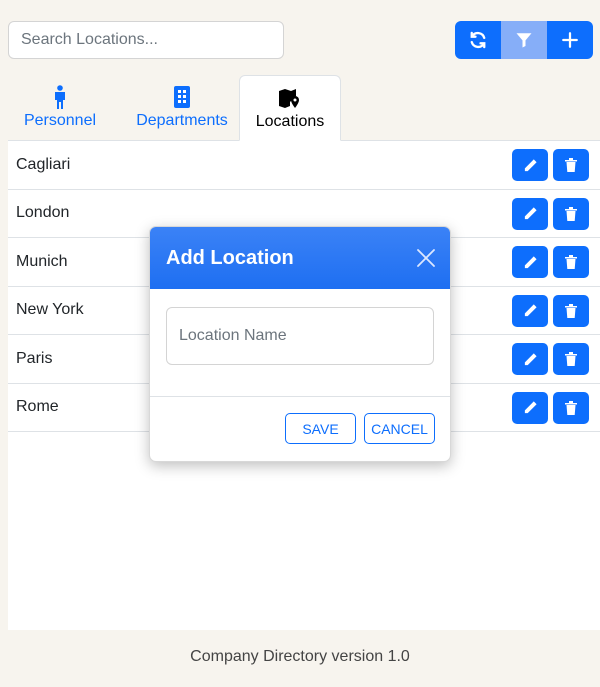 This screenshot has width=600, height=687. I want to click on location-name: Rome, so click(37, 407).